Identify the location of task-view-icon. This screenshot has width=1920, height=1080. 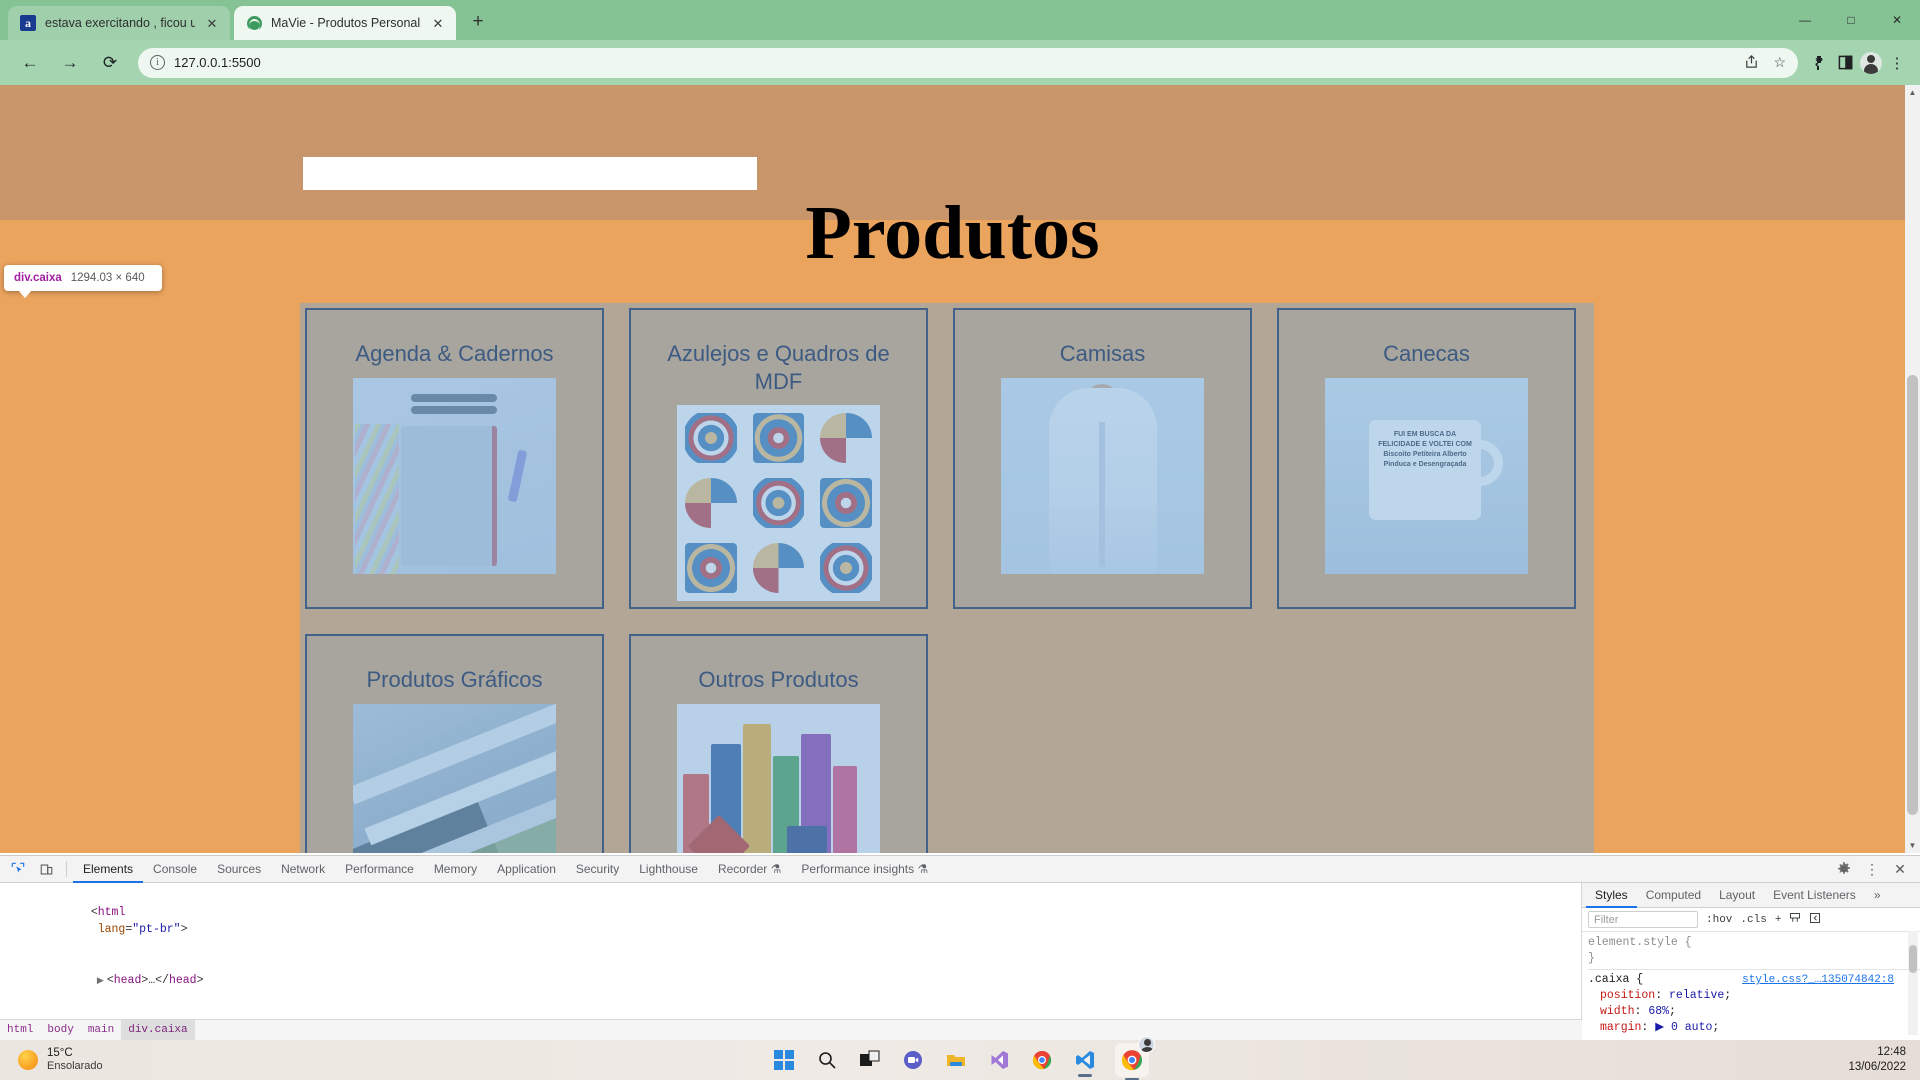
(870, 1060).